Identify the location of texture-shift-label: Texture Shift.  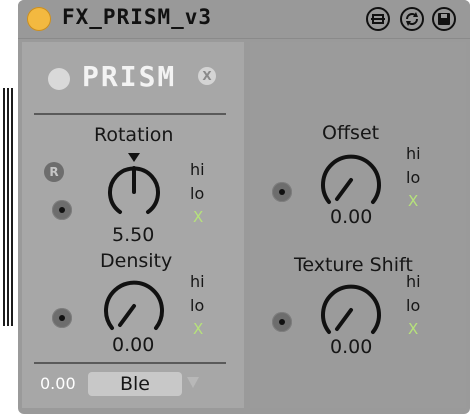
(353, 265).